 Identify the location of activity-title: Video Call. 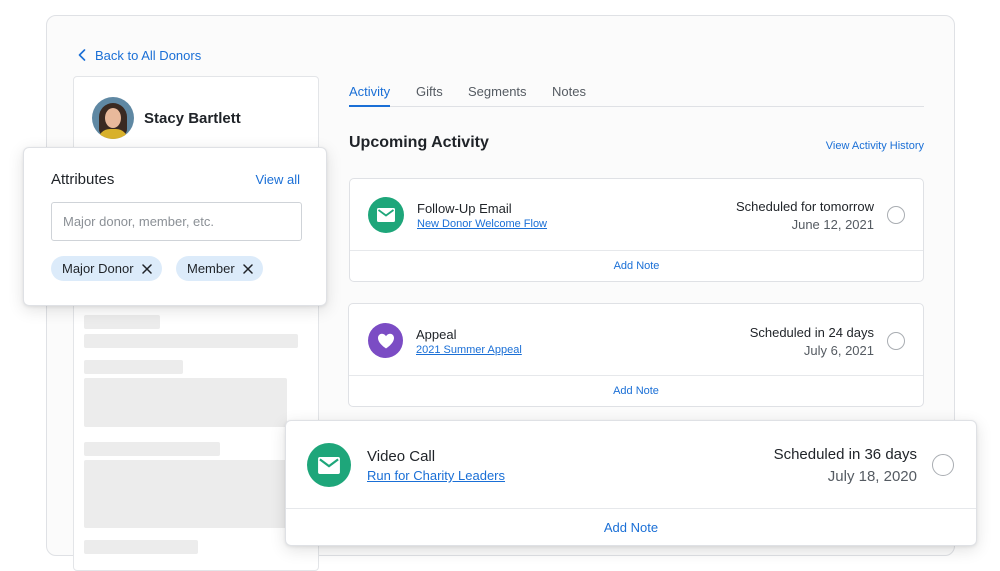
(401, 456).